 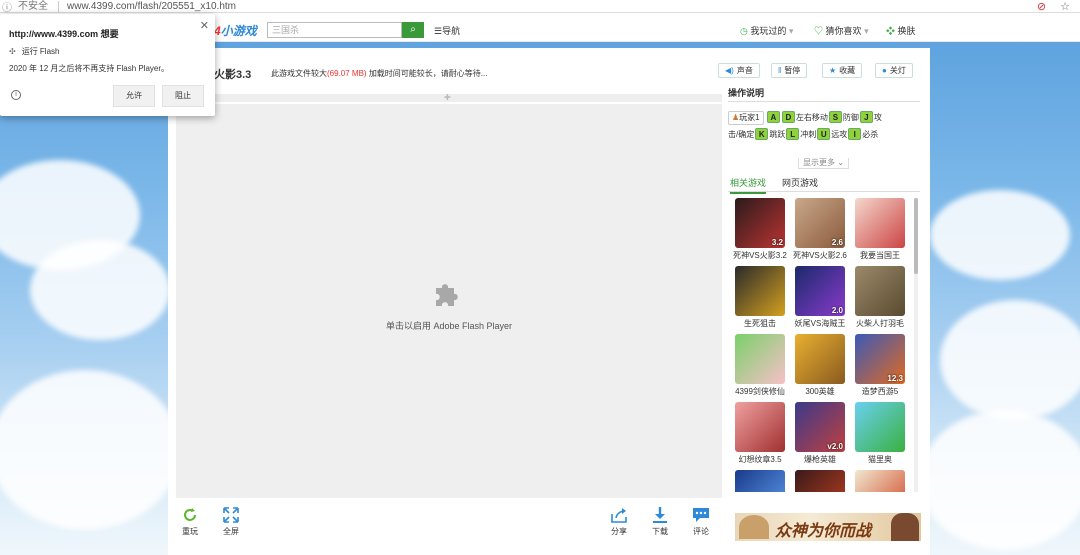 I want to click on related-game-item: 我要当国王, so click(x=880, y=229).